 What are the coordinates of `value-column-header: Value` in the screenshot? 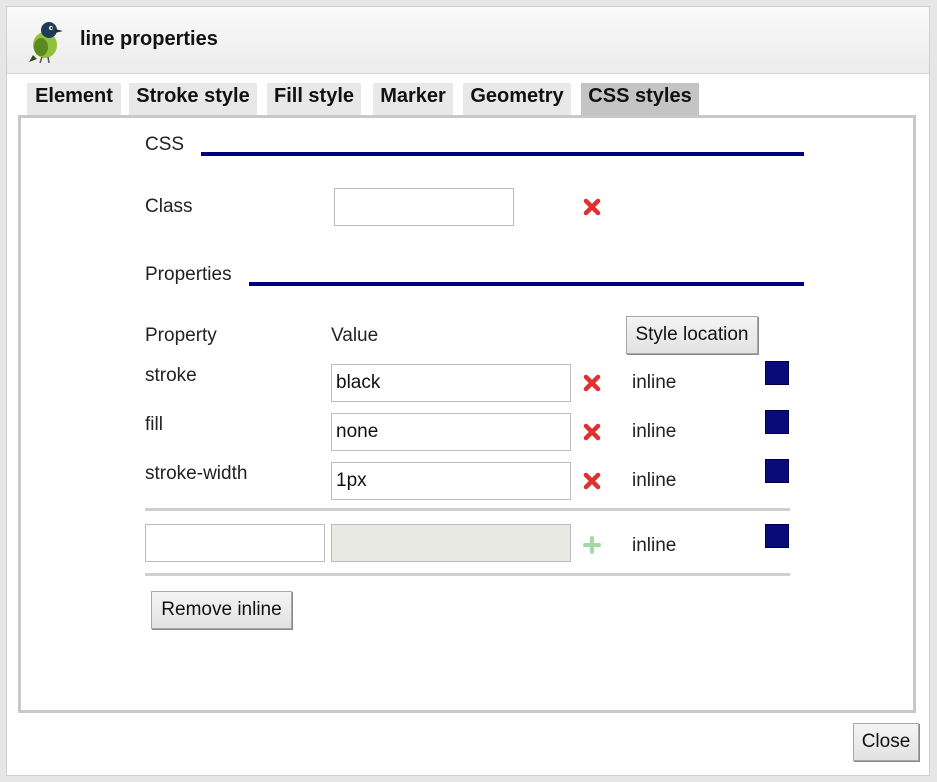 It's located at (355, 335).